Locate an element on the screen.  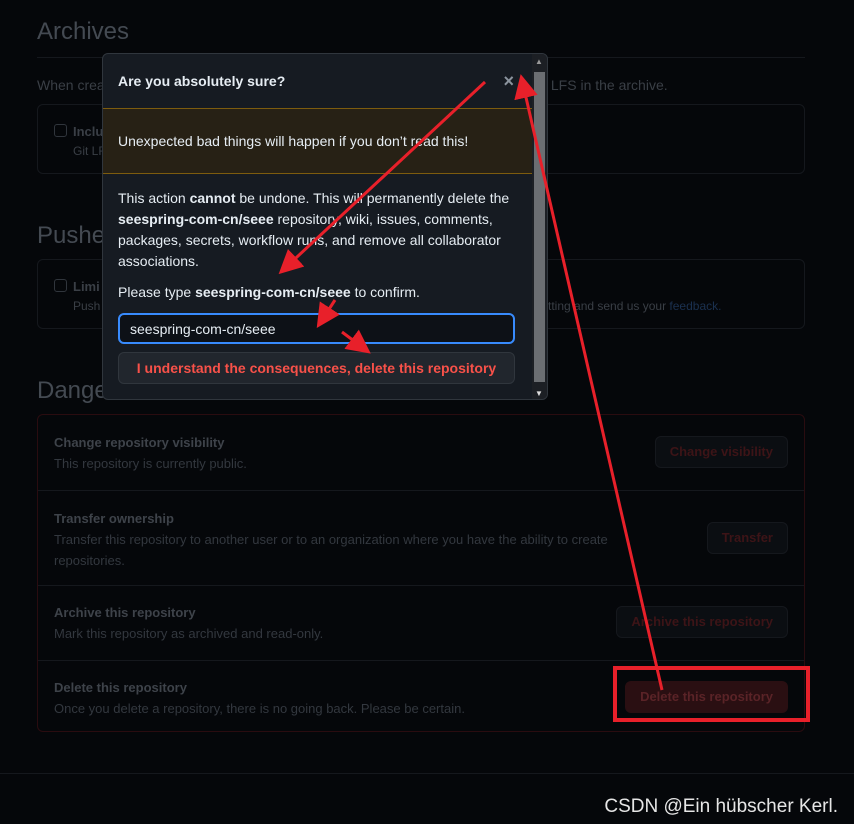
annotation-highlight-box is located at coordinates (711, 694).